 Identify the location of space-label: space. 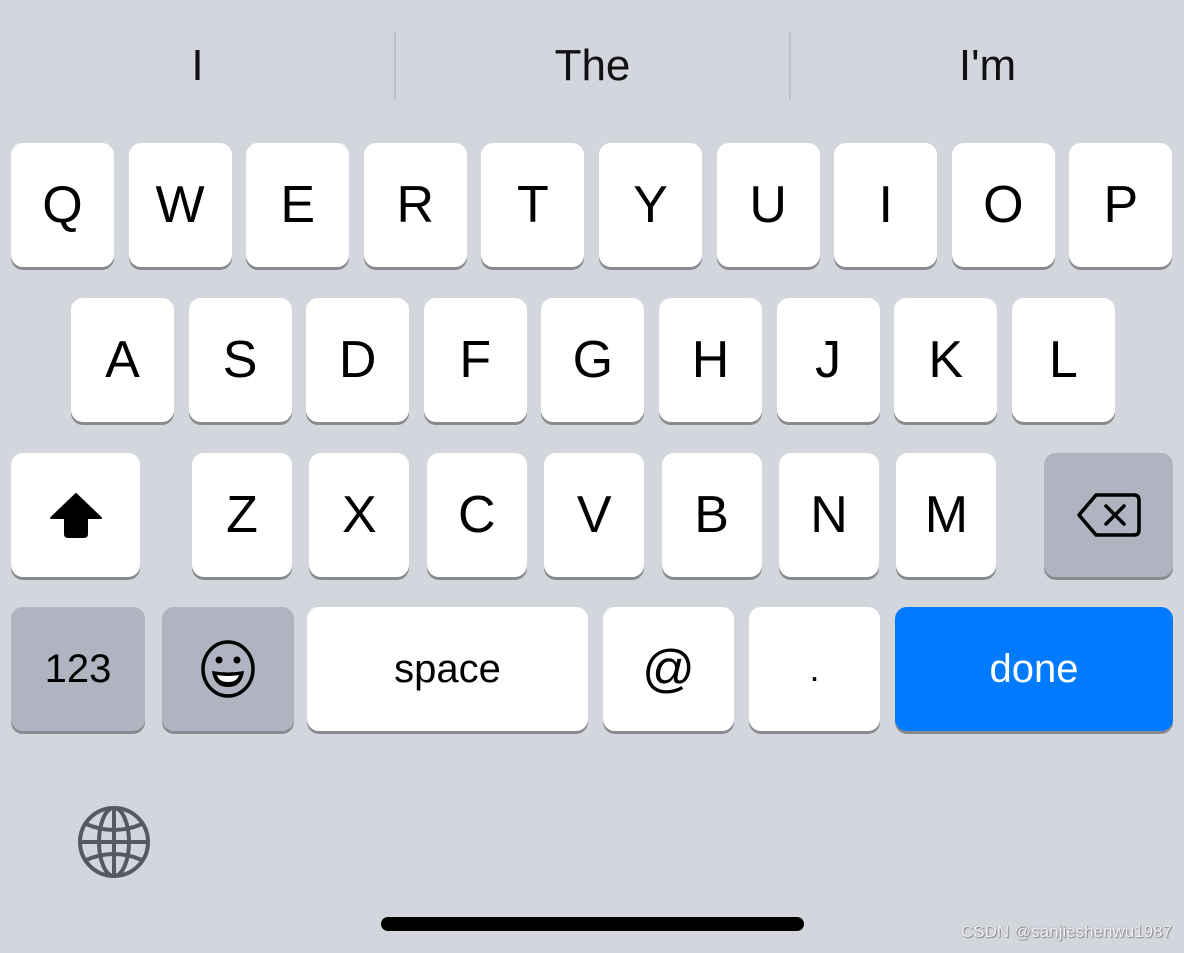
(447, 669).